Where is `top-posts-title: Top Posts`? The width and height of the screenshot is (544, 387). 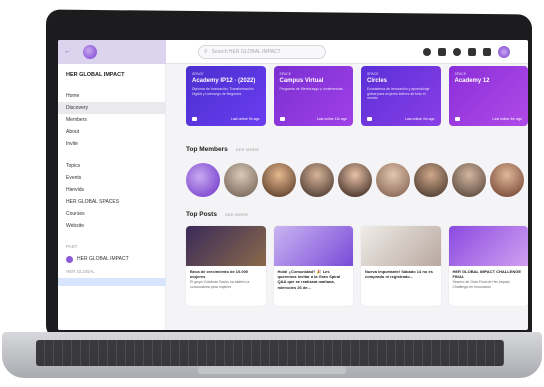
top-posts-title: Top Posts is located at coordinates (201, 214).